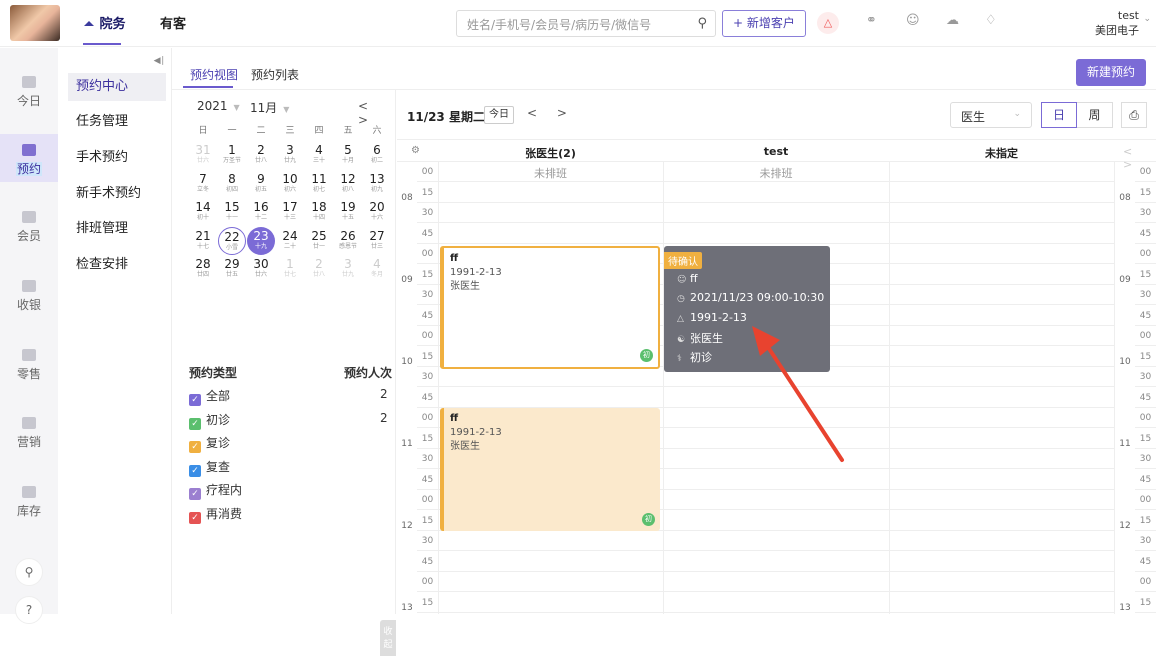 Image resolution: width=1156 pixels, height=656 pixels. What do you see at coordinates (683, 260) in the screenshot?
I see `status-badge: 待确认` at bounding box center [683, 260].